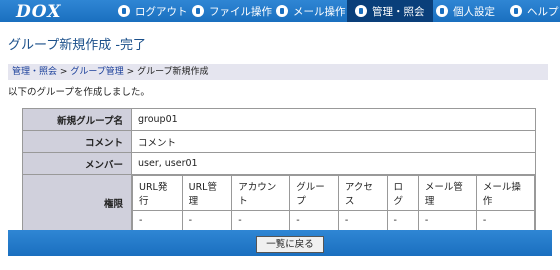 This screenshot has height=270, width=560. I want to click on mail-icon, so click(282, 11).